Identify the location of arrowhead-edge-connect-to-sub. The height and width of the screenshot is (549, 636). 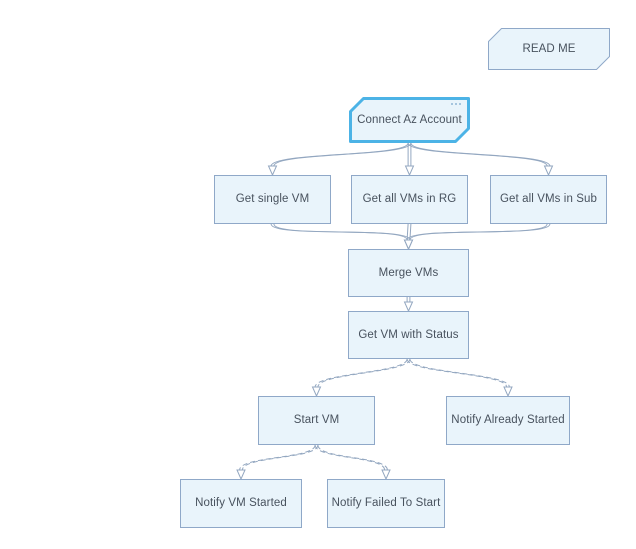
(548, 171).